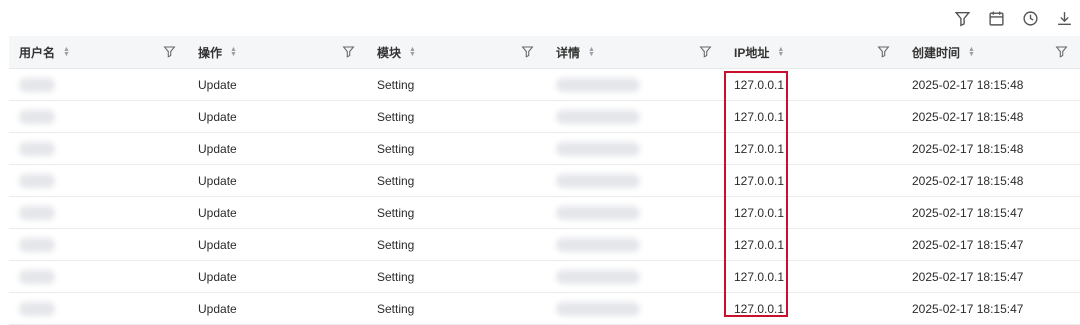 The width and height of the screenshot is (1080, 325). What do you see at coordinates (568, 52) in the screenshot?
I see `column-header-label: 详情` at bounding box center [568, 52].